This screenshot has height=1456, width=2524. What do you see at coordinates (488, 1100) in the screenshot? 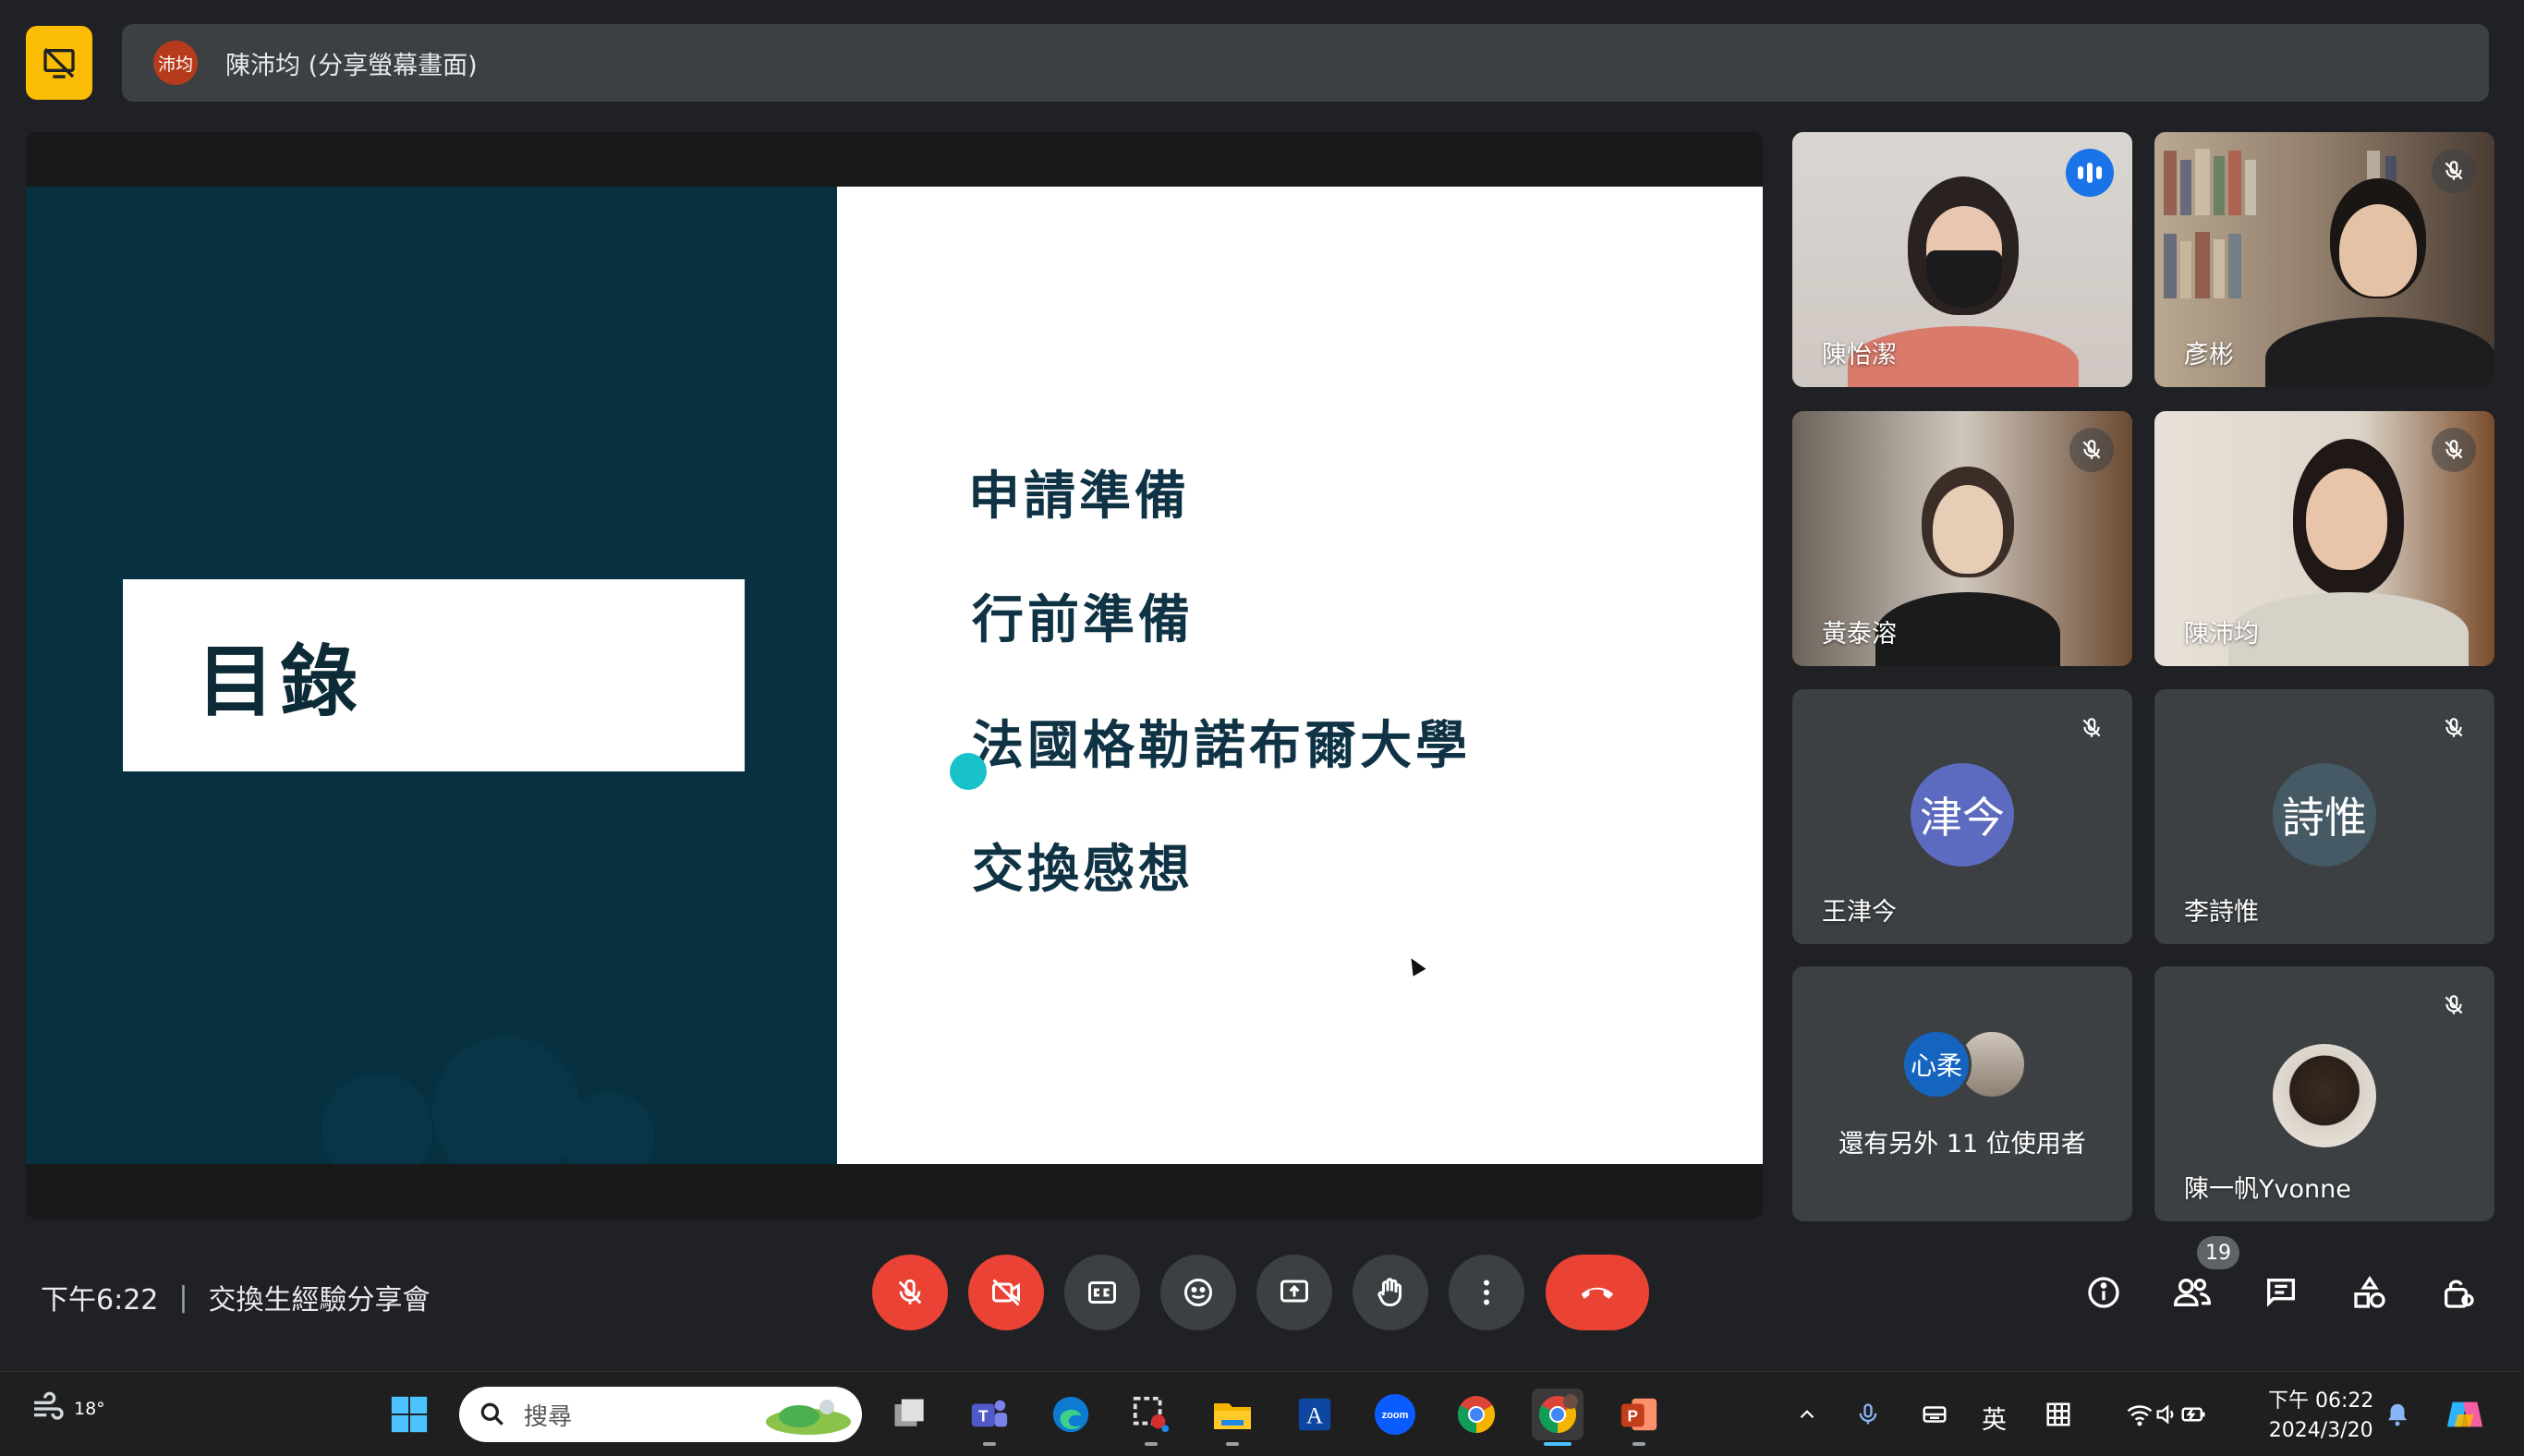
I see `slide-decoration` at bounding box center [488, 1100].